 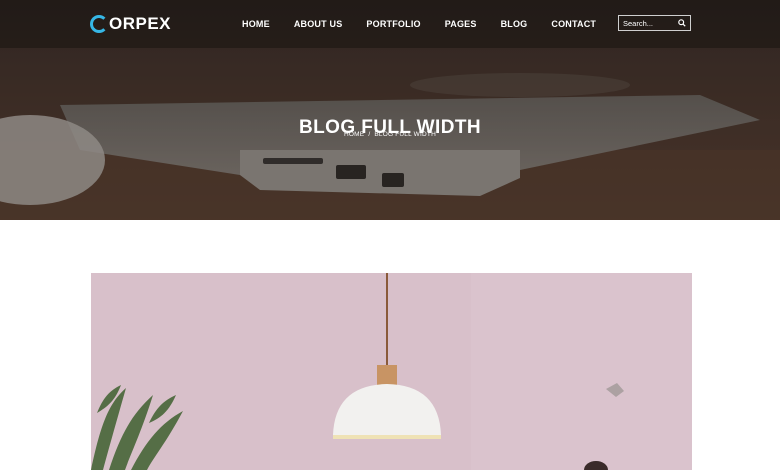 What do you see at coordinates (140, 23) in the screenshot?
I see `logo-text: ORPEX` at bounding box center [140, 23].